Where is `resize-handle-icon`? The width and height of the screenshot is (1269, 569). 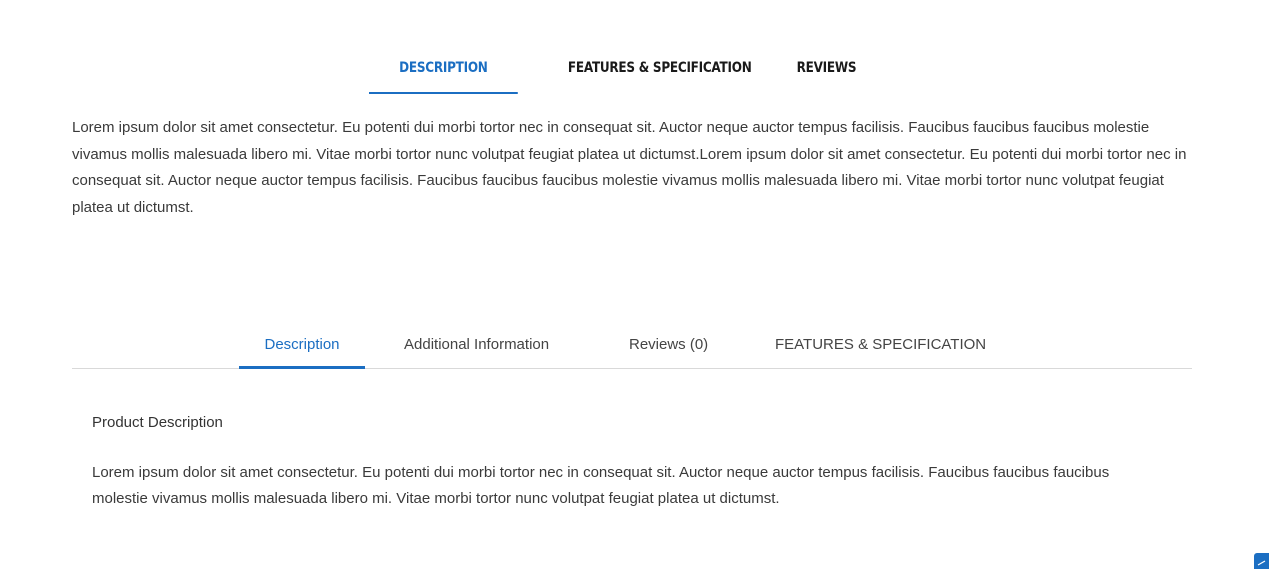
resize-handle-icon is located at coordinates (1261, 561).